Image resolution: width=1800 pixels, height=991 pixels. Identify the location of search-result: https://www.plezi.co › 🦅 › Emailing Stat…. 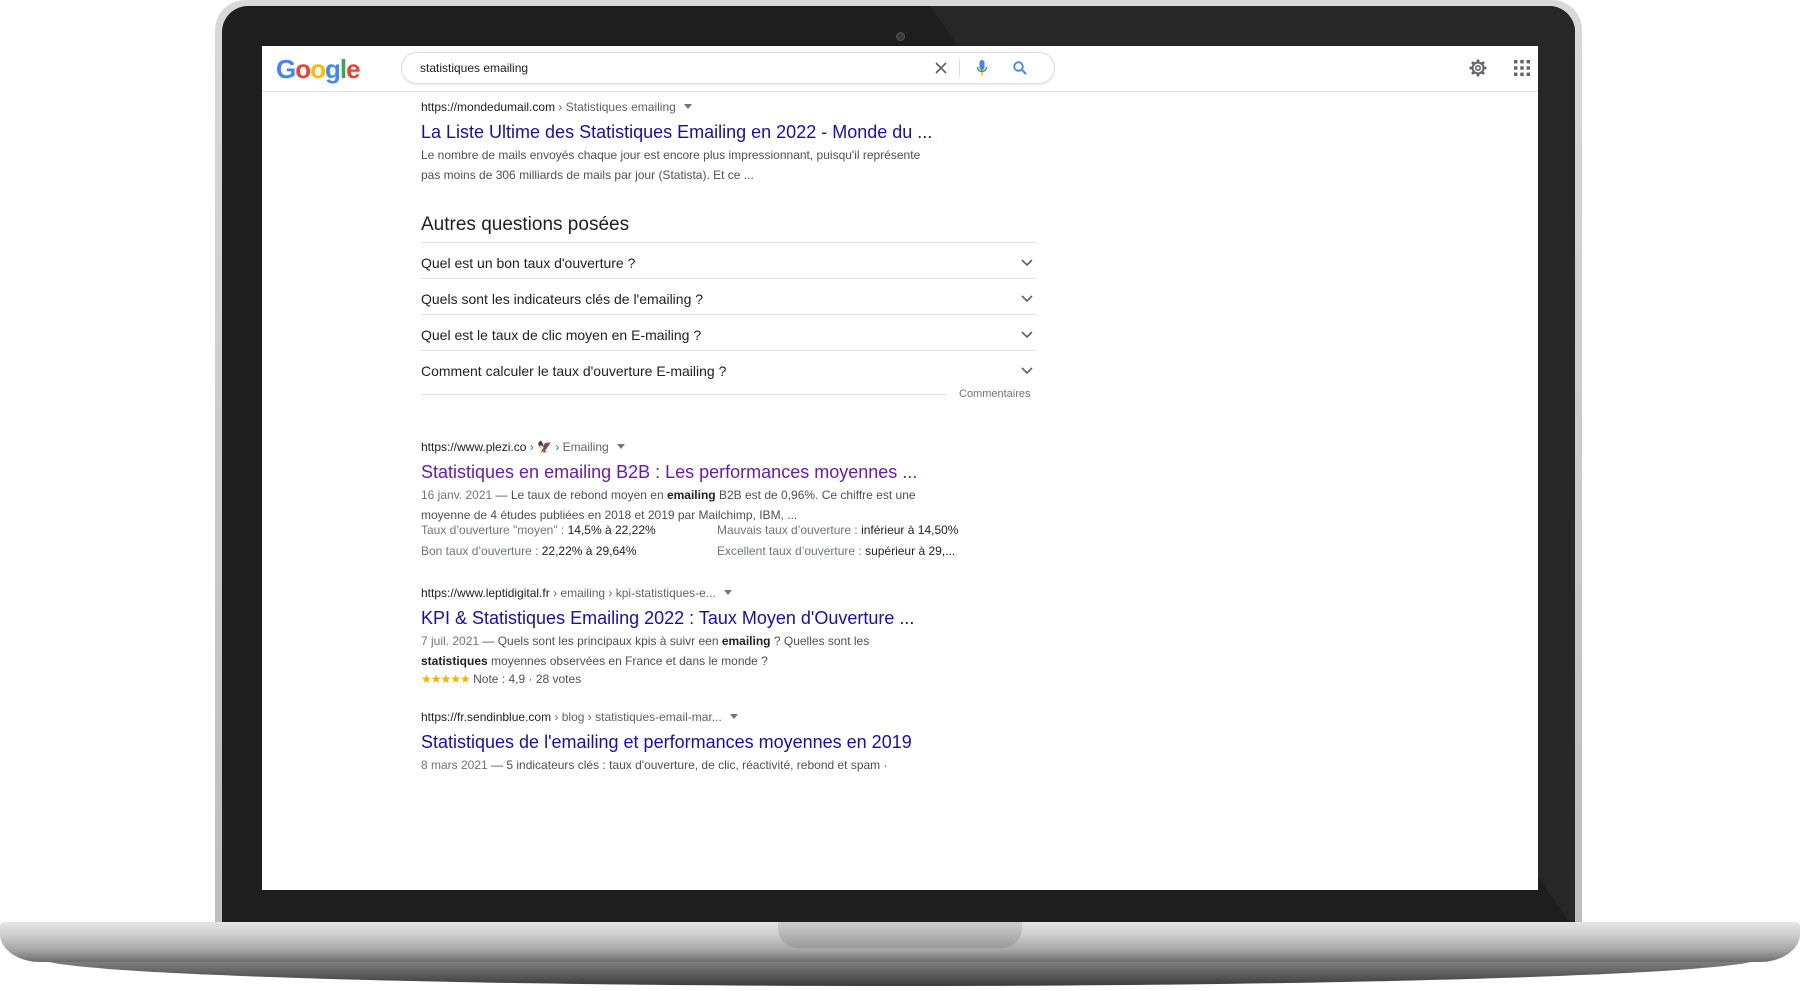
(731, 482).